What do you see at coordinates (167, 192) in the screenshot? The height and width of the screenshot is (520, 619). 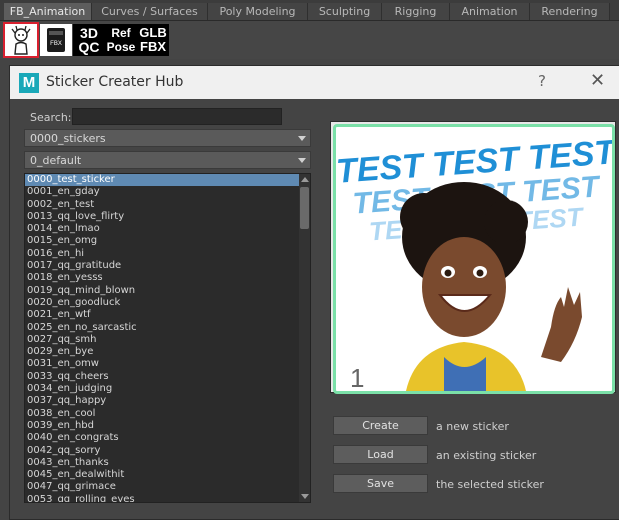 I see `sticker-list-item: 0001_en_gday` at bounding box center [167, 192].